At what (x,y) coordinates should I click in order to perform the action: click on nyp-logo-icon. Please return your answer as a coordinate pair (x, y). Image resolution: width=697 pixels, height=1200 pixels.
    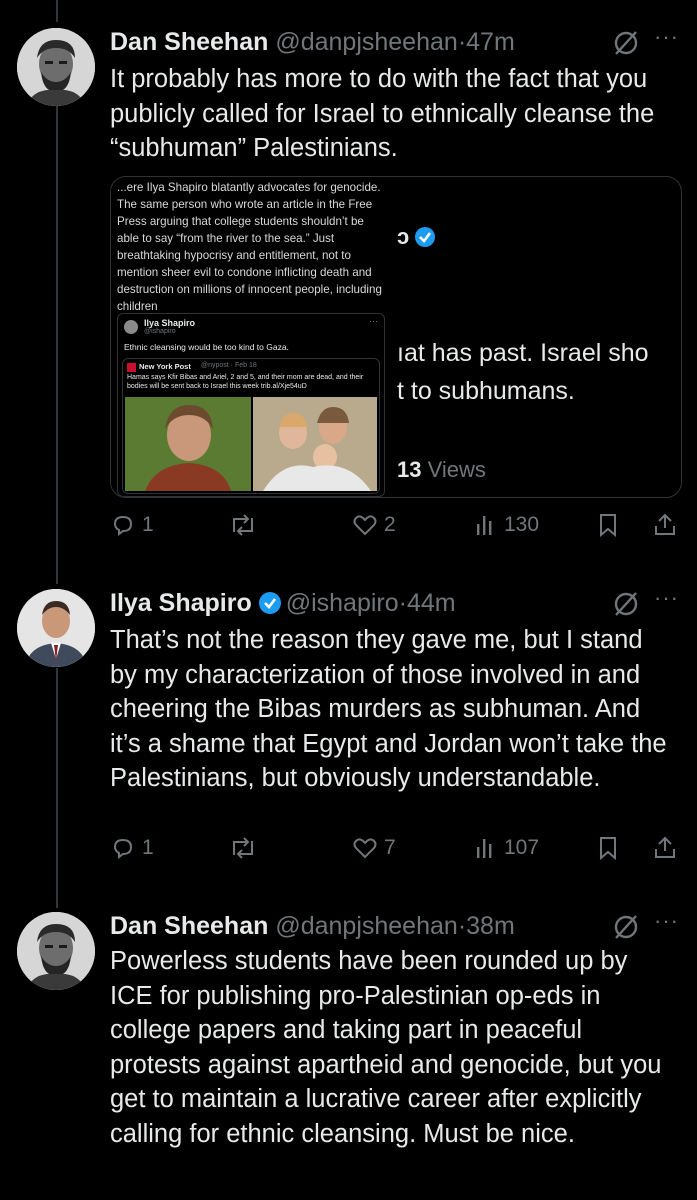
    Looking at the image, I should click on (131, 367).